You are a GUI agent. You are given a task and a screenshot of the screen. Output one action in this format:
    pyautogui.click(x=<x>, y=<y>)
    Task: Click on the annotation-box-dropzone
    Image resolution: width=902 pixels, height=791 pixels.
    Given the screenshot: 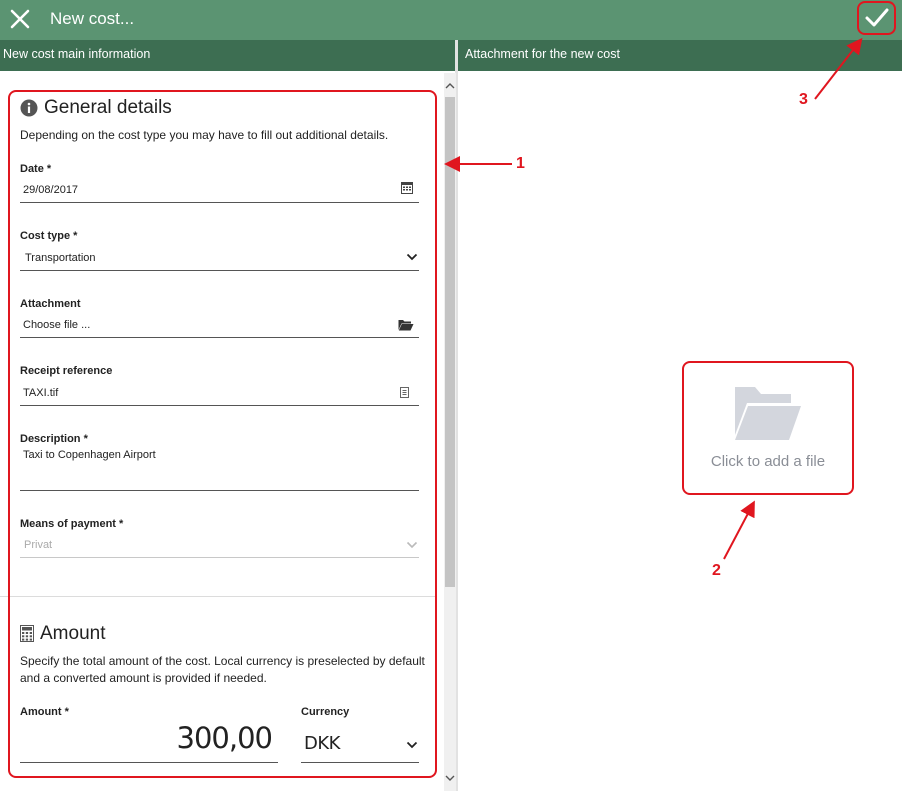 What is the action you would take?
    pyautogui.click(x=768, y=428)
    